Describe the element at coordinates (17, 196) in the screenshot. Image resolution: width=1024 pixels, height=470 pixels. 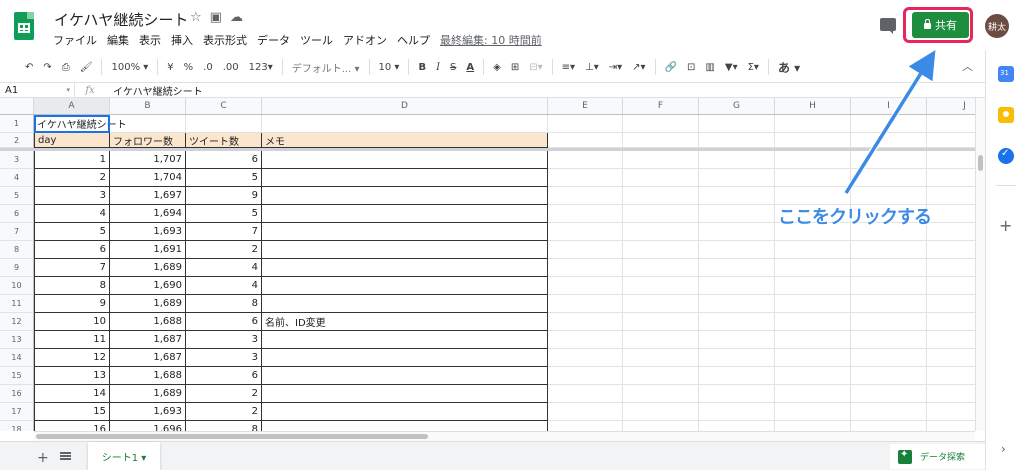
I see `row-header: 5` at that location.